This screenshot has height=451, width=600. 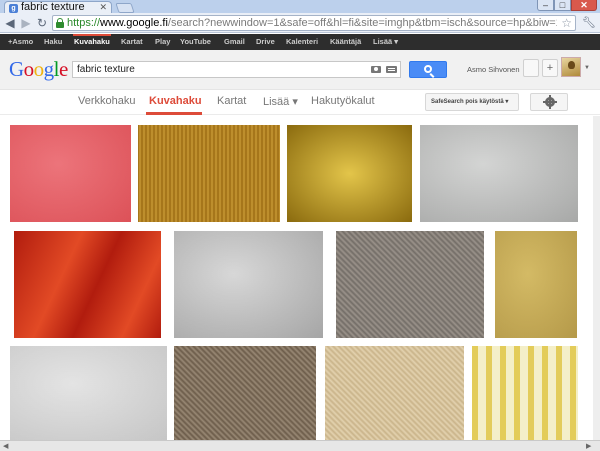 I want to click on search-input, so click(x=217, y=69).